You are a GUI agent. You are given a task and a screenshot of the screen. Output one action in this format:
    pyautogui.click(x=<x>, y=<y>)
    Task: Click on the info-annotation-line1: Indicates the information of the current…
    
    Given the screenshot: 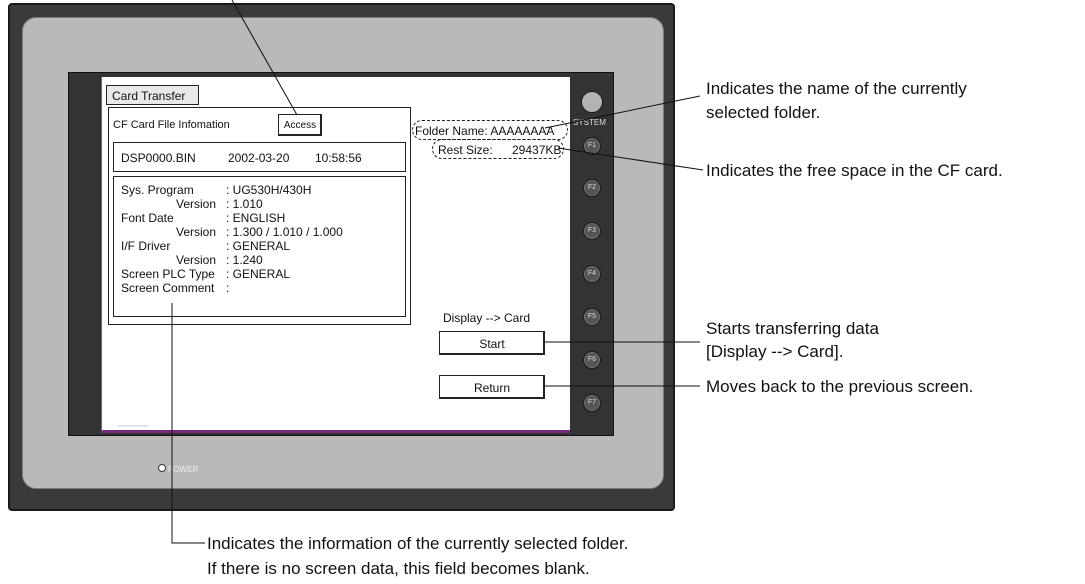 What is the action you would take?
    pyautogui.click(x=418, y=543)
    